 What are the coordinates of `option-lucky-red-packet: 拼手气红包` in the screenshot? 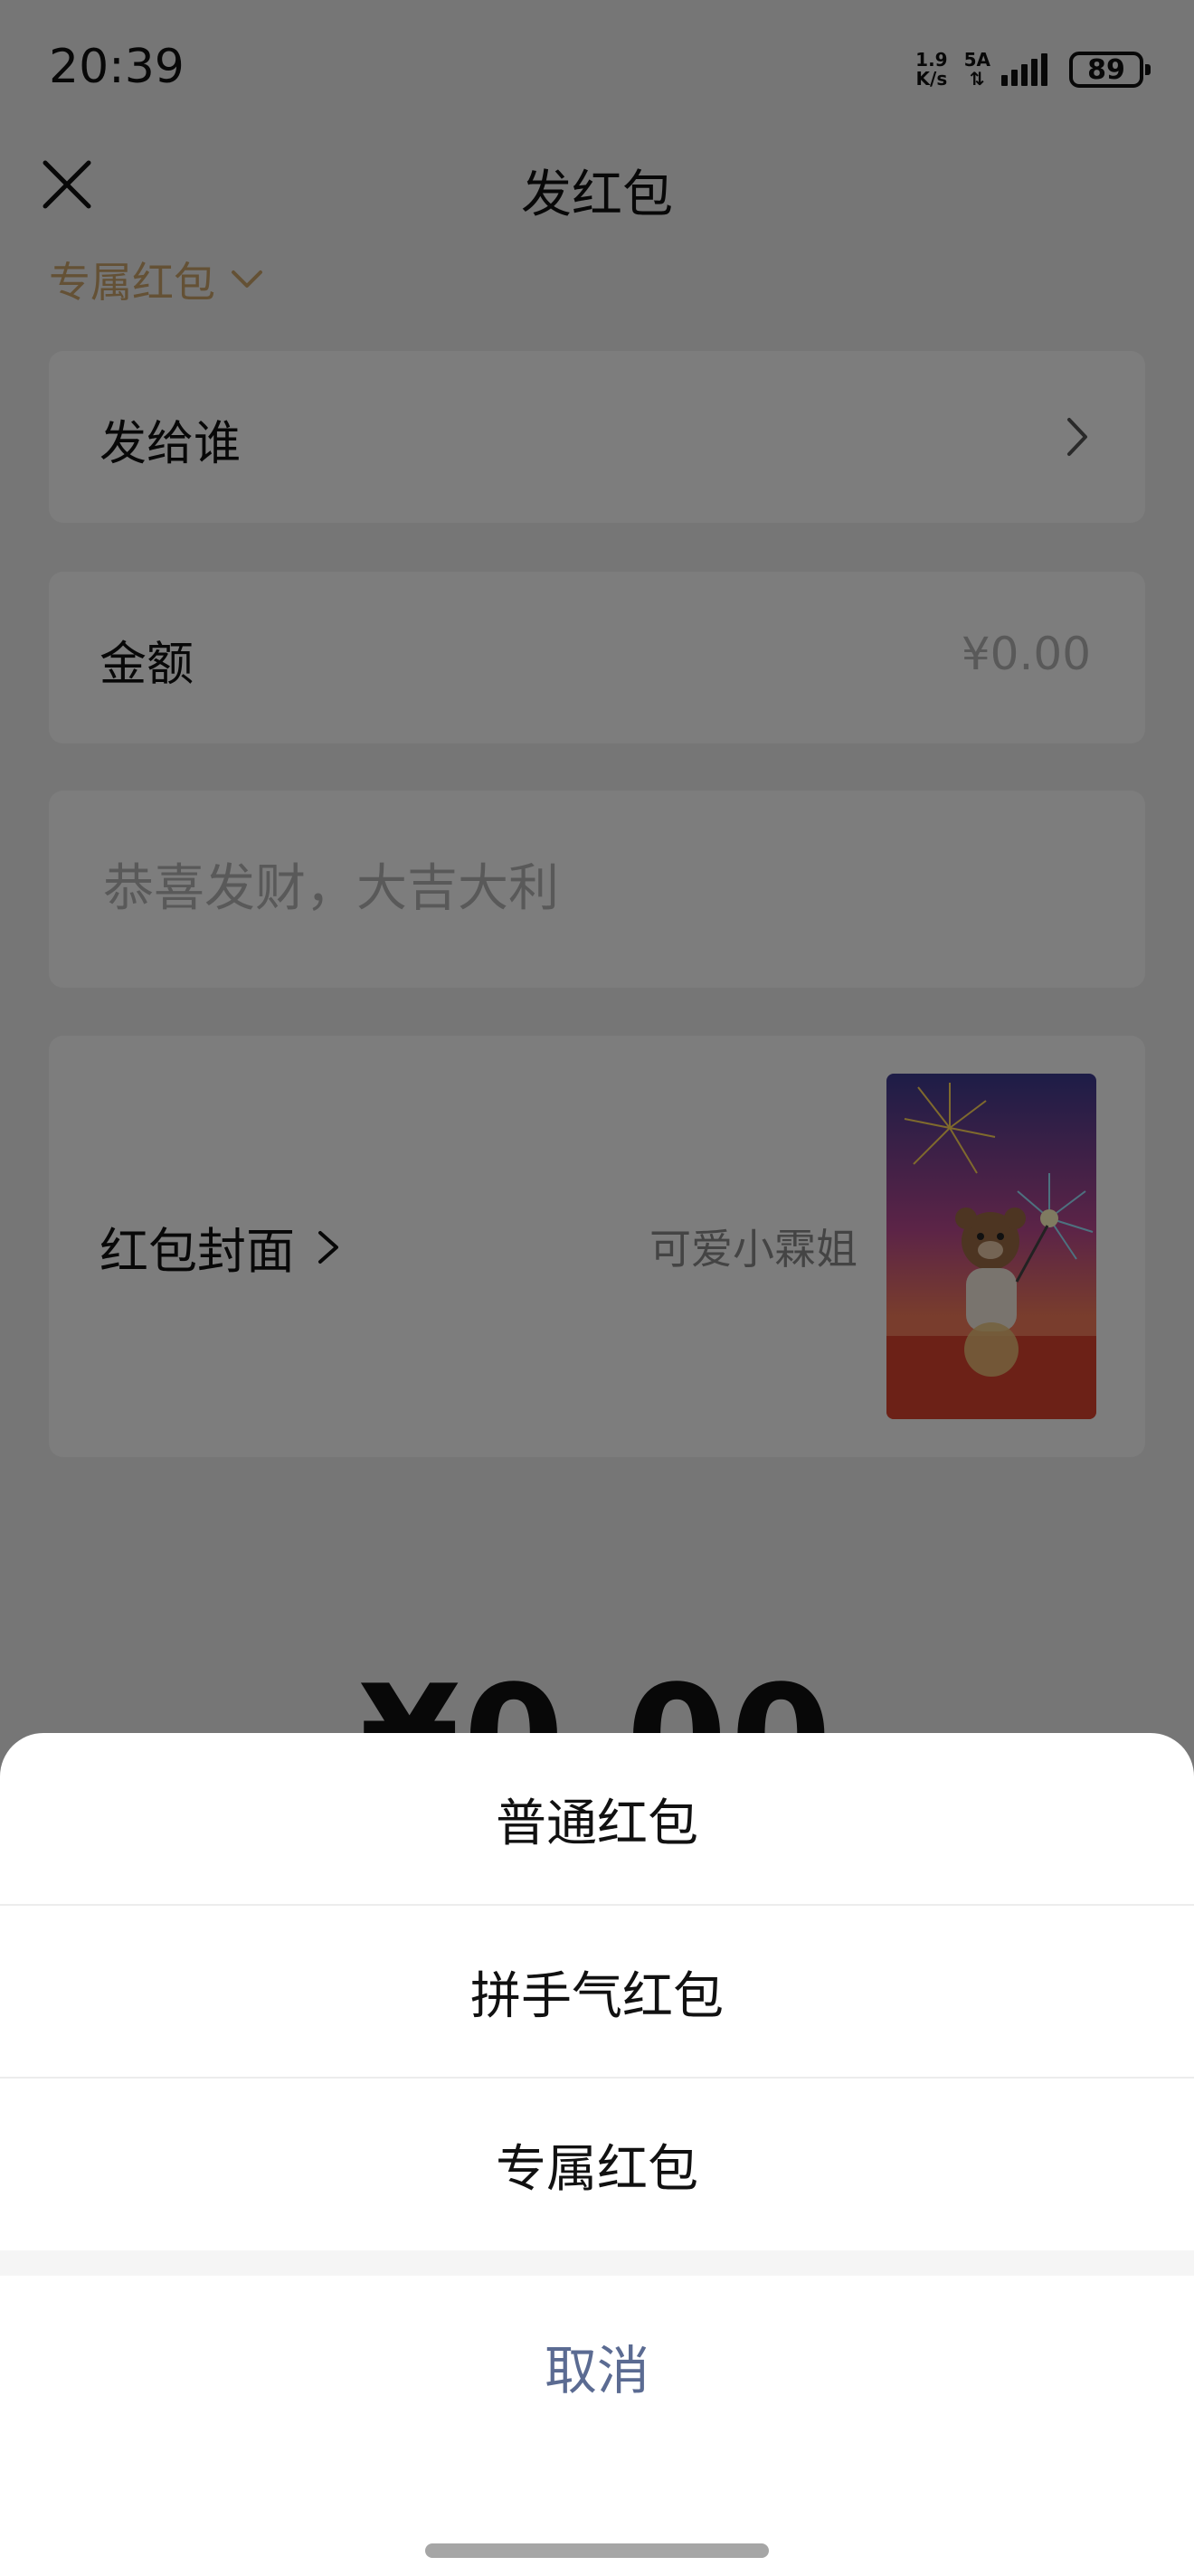 It's located at (597, 1992).